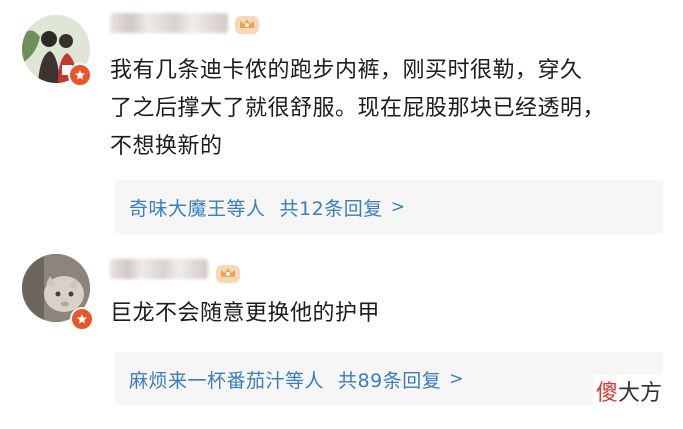 The width and height of the screenshot is (683, 429). What do you see at coordinates (227, 380) in the screenshot?
I see `reply-names: 麻烦来一杯番茄汁等人` at bounding box center [227, 380].